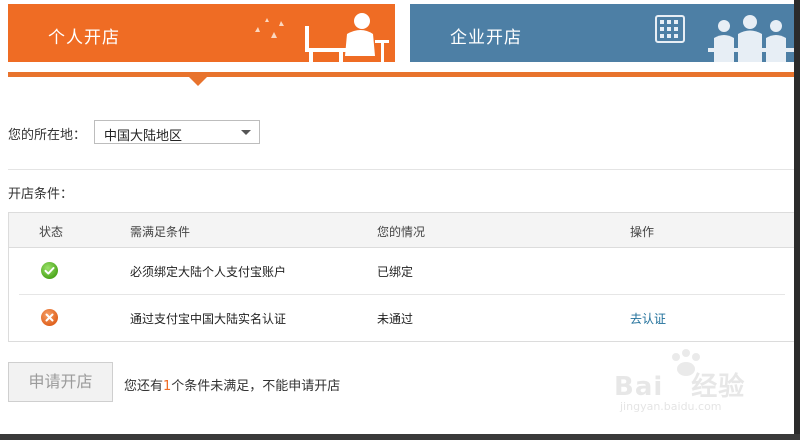  I want to click on table-row: 必须绑定大陆个人支付宝账户 已绑定, so click(402, 271).